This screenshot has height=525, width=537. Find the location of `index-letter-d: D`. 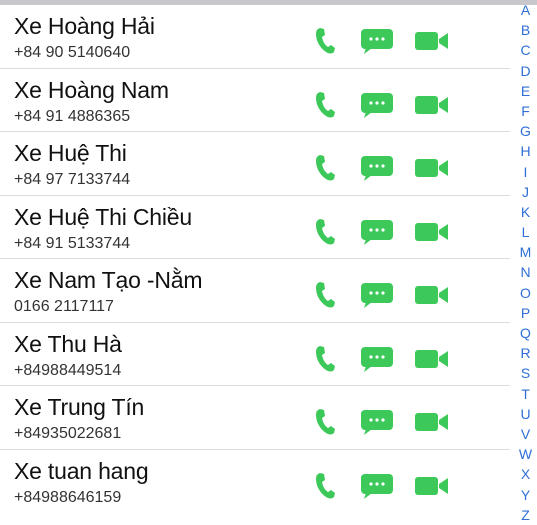

index-letter-d: D is located at coordinates (525, 71).